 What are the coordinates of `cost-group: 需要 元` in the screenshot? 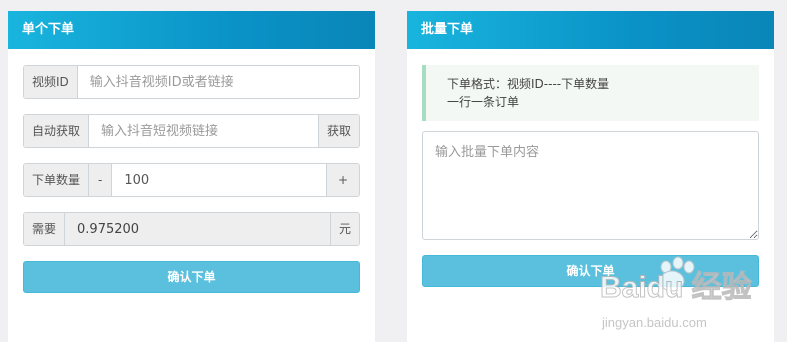 It's located at (191, 229).